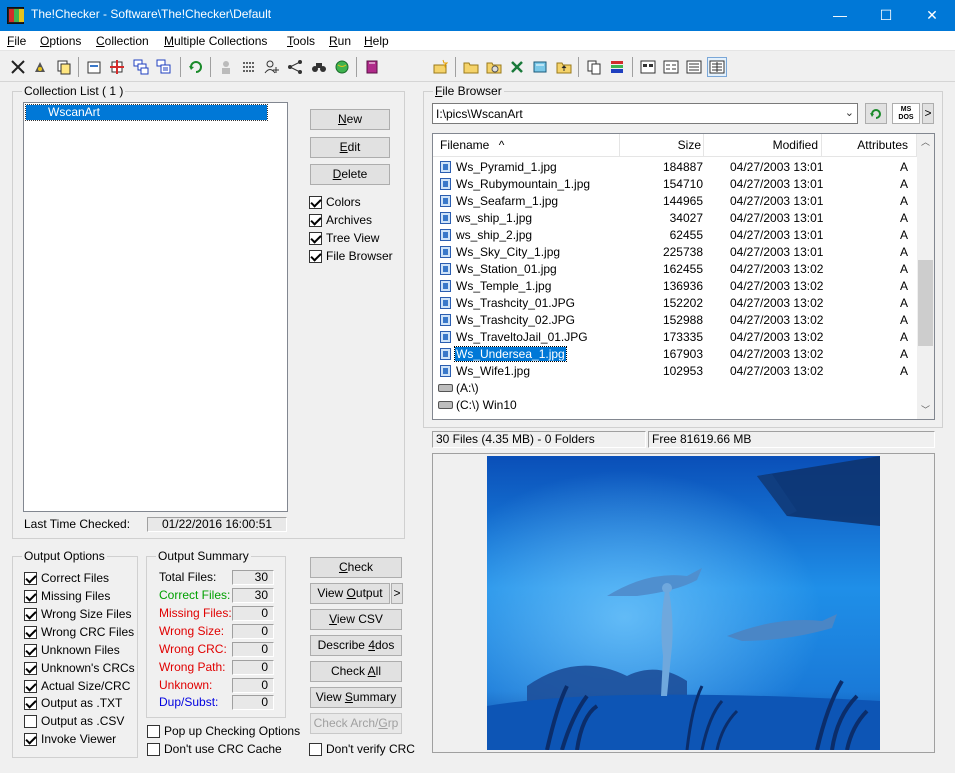 This screenshot has width=955, height=773. Describe the element at coordinates (675, 388) in the screenshot. I see `drive-row: (A:\)` at that location.